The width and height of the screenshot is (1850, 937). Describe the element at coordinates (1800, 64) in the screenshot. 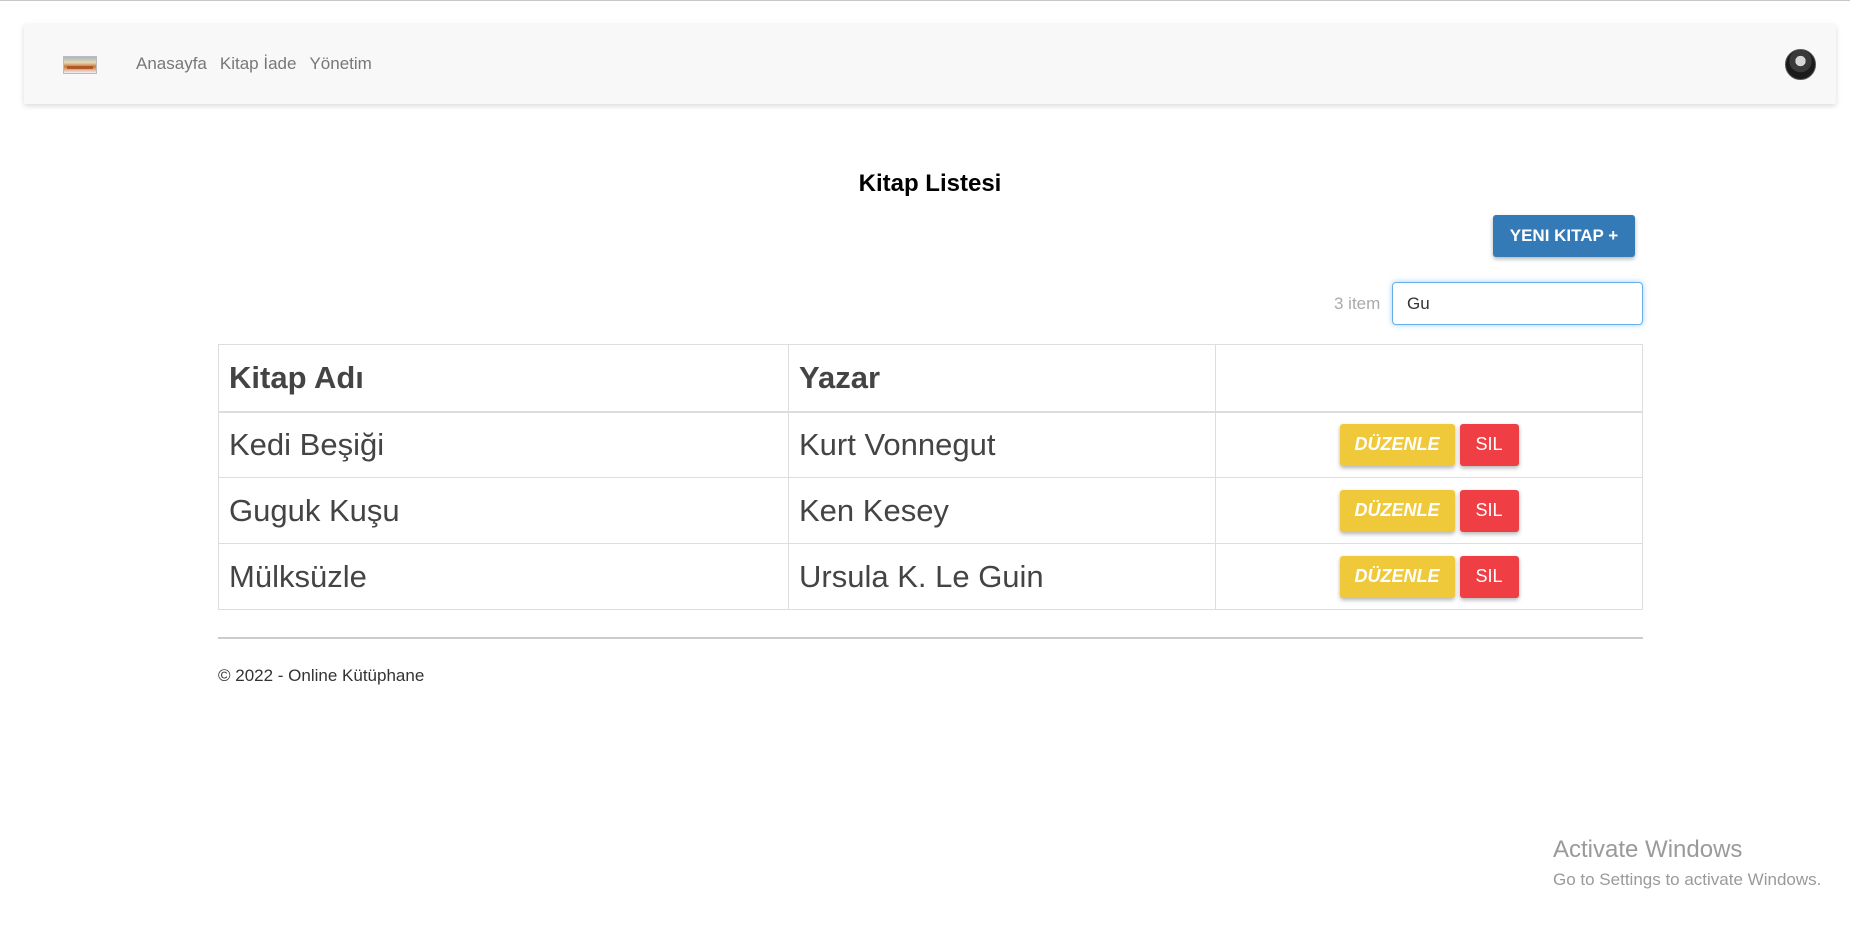

I see `user-avatar` at that location.